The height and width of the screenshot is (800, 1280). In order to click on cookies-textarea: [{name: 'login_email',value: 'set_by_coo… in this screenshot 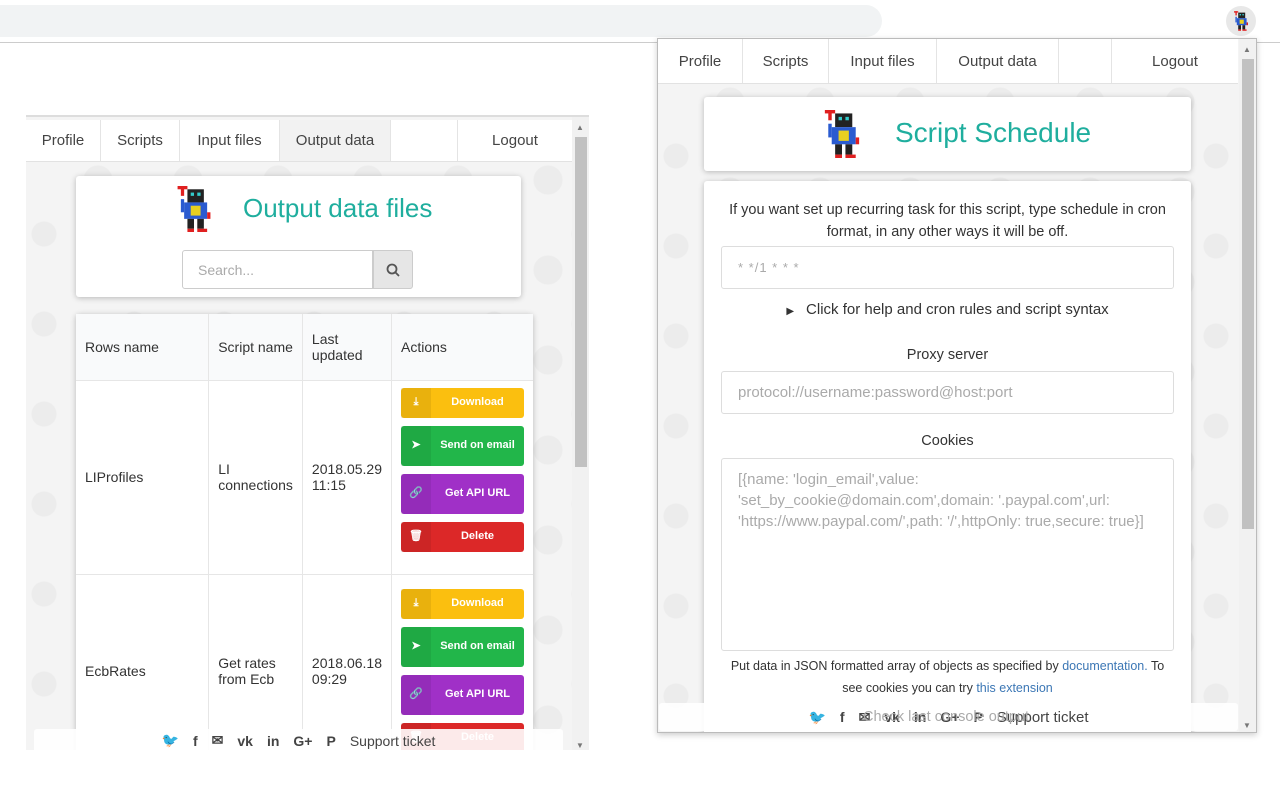, I will do `click(947, 554)`.